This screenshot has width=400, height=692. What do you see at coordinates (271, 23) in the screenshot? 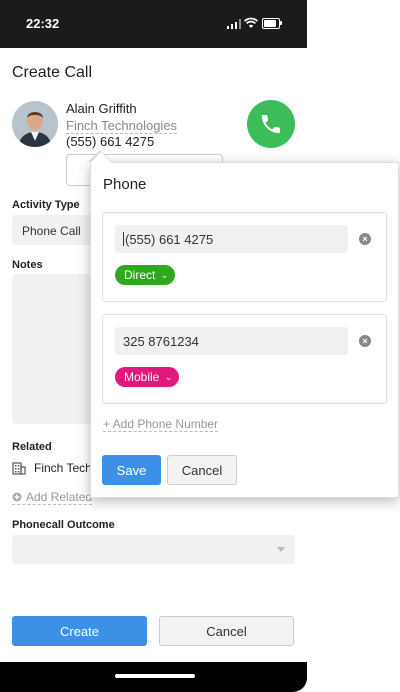
I see `battery-icon` at bounding box center [271, 23].